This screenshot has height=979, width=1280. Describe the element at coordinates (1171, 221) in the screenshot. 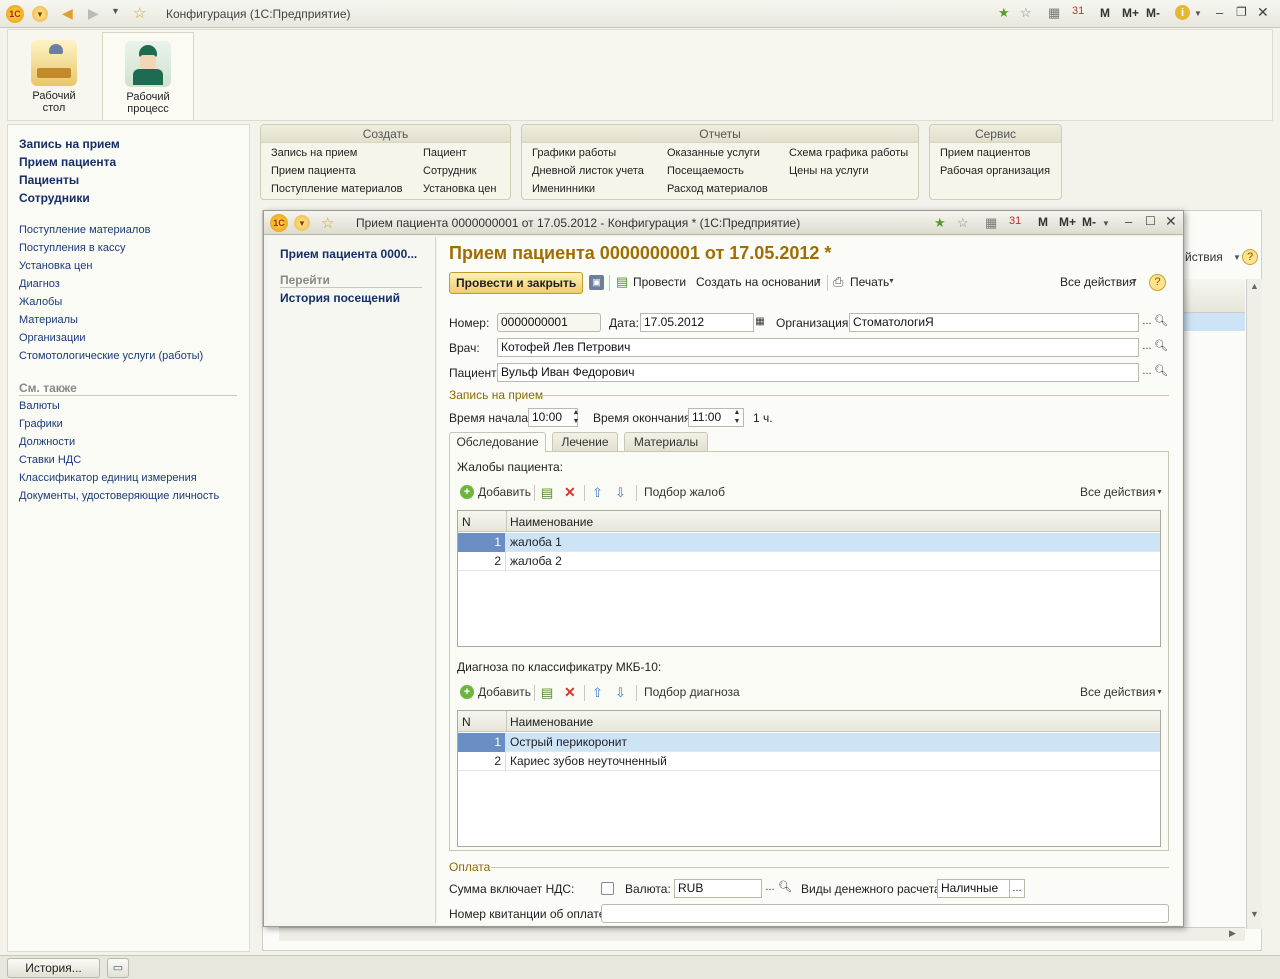

I see `close-window-icon: ✕` at that location.